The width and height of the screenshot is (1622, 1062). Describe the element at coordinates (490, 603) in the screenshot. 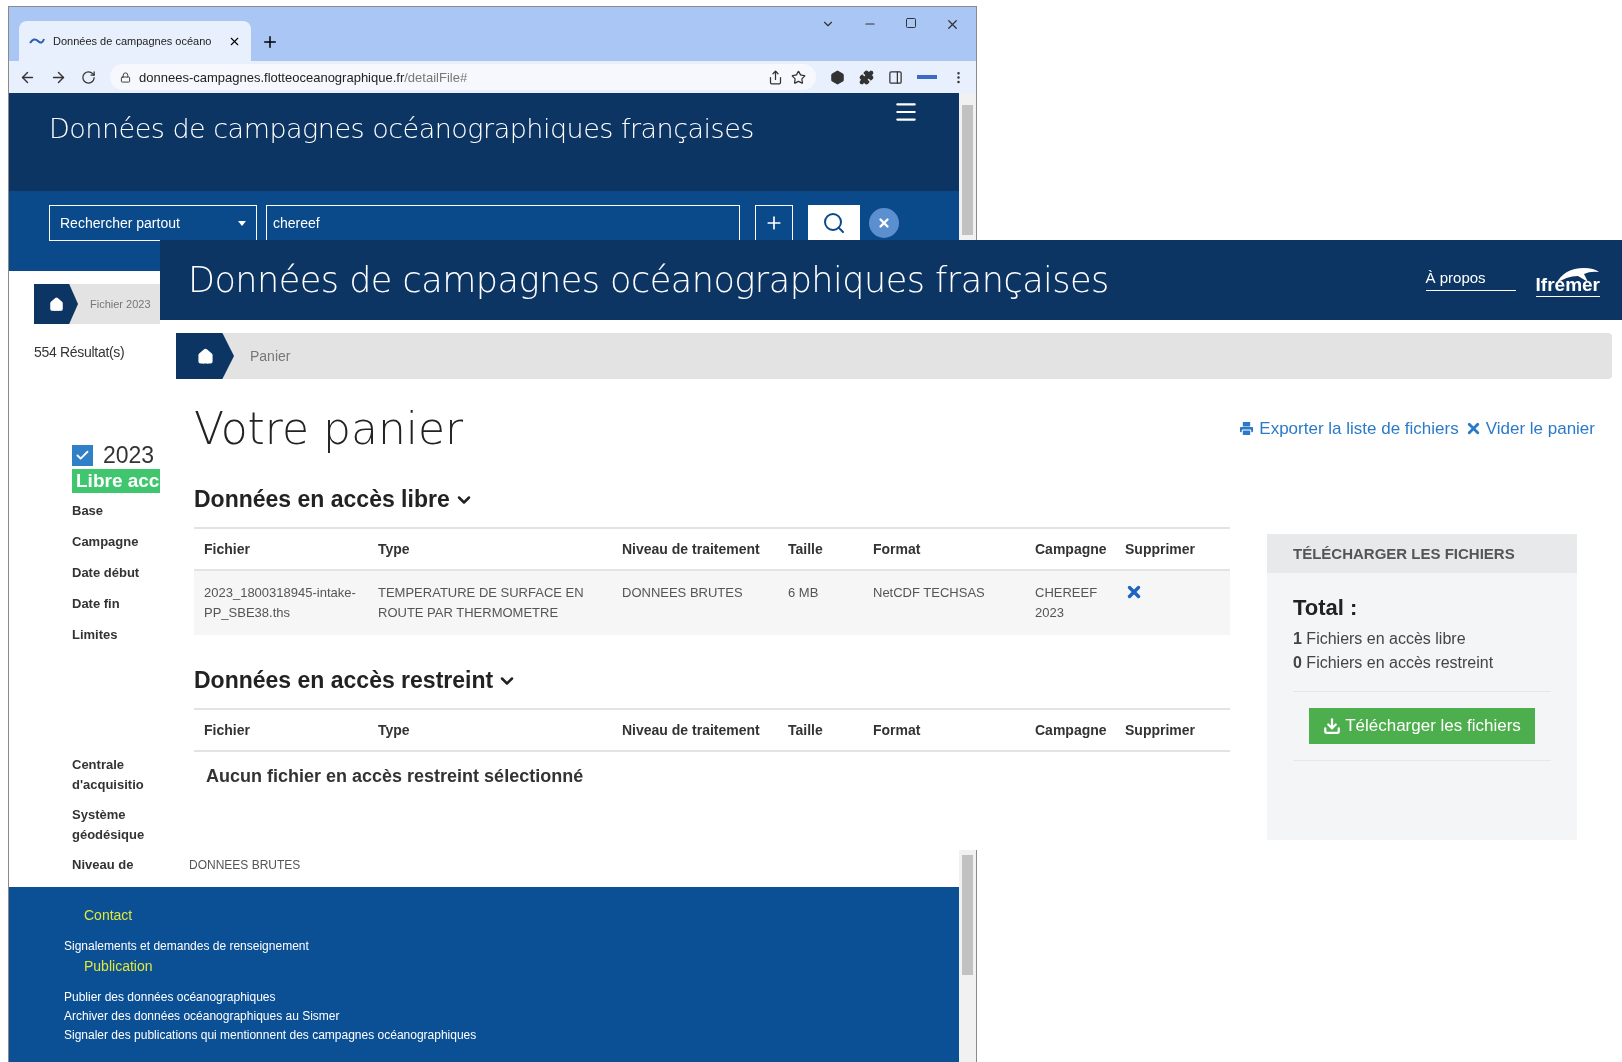

I see `table-cell: TEMPERATURE DE SURFACE EN ROUTE PAR THERMOMETRE` at that location.